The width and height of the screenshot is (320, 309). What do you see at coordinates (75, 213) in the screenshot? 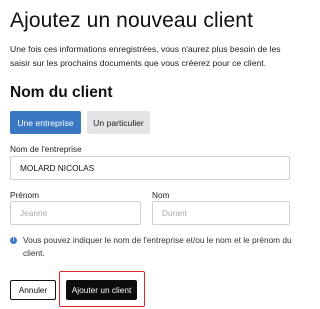
I see `first-name-input` at bounding box center [75, 213].